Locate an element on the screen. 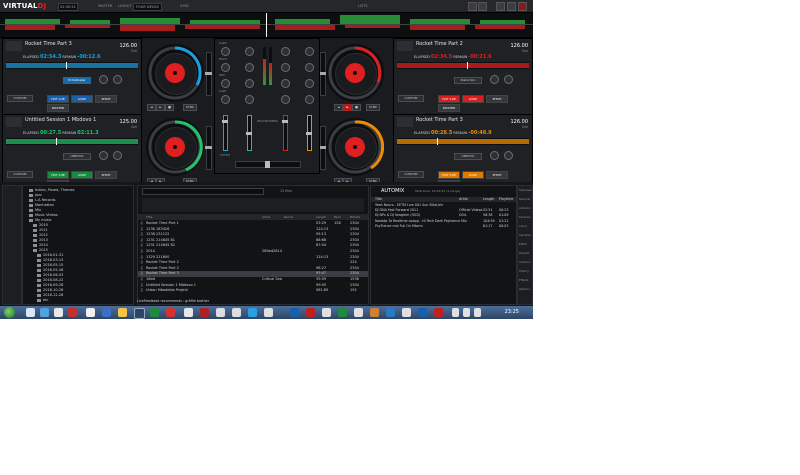  deck-2-hotcue-pad: HOT CUE is located at coordinates (449, 99).